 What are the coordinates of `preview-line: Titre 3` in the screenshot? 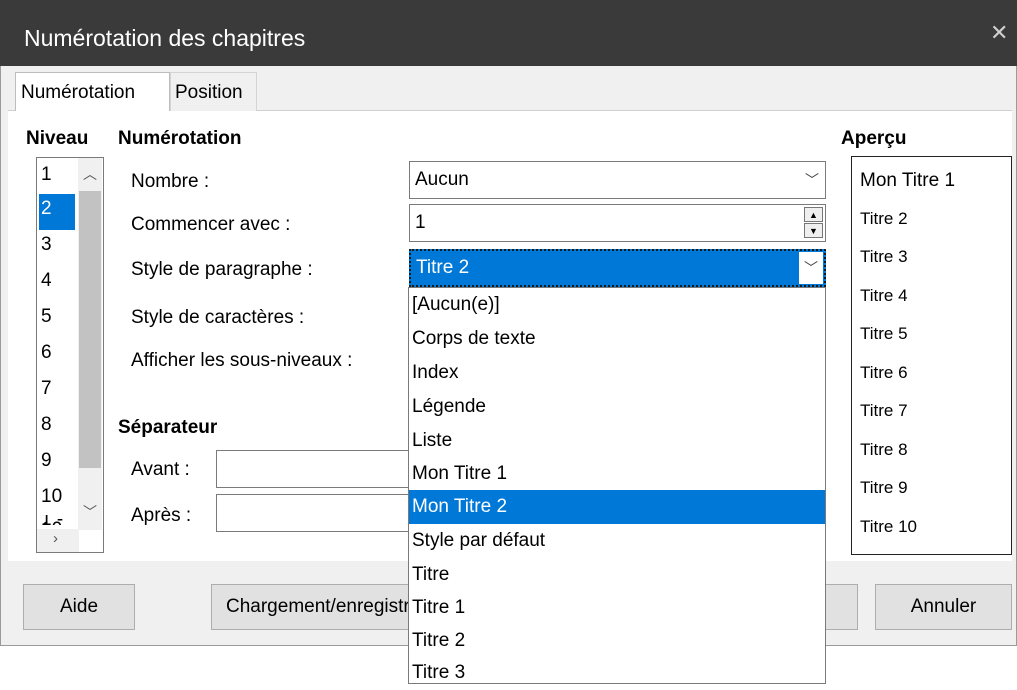 It's located at (884, 256).